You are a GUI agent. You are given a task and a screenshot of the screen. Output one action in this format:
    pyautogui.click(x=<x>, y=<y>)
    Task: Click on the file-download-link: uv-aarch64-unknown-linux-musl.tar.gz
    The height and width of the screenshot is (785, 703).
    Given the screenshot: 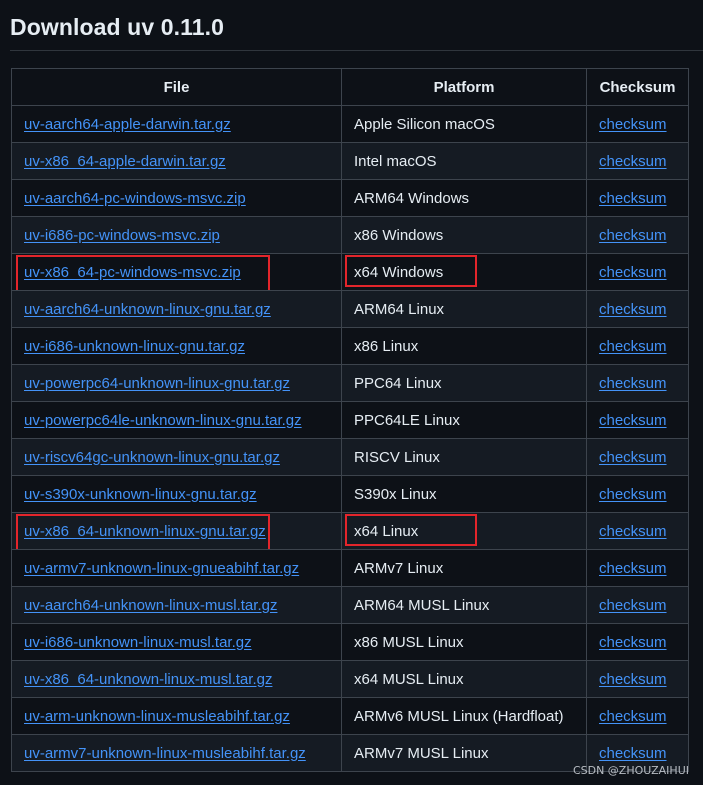 What is the action you would take?
    pyautogui.click(x=150, y=605)
    